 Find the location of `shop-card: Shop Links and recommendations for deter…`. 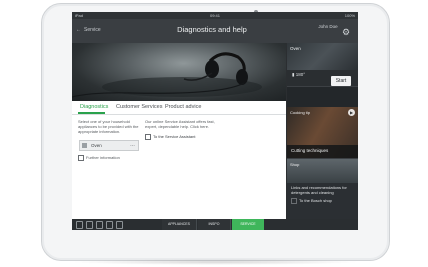

shop-card: Shop Links and recommendations for deter… is located at coordinates (322, 189).